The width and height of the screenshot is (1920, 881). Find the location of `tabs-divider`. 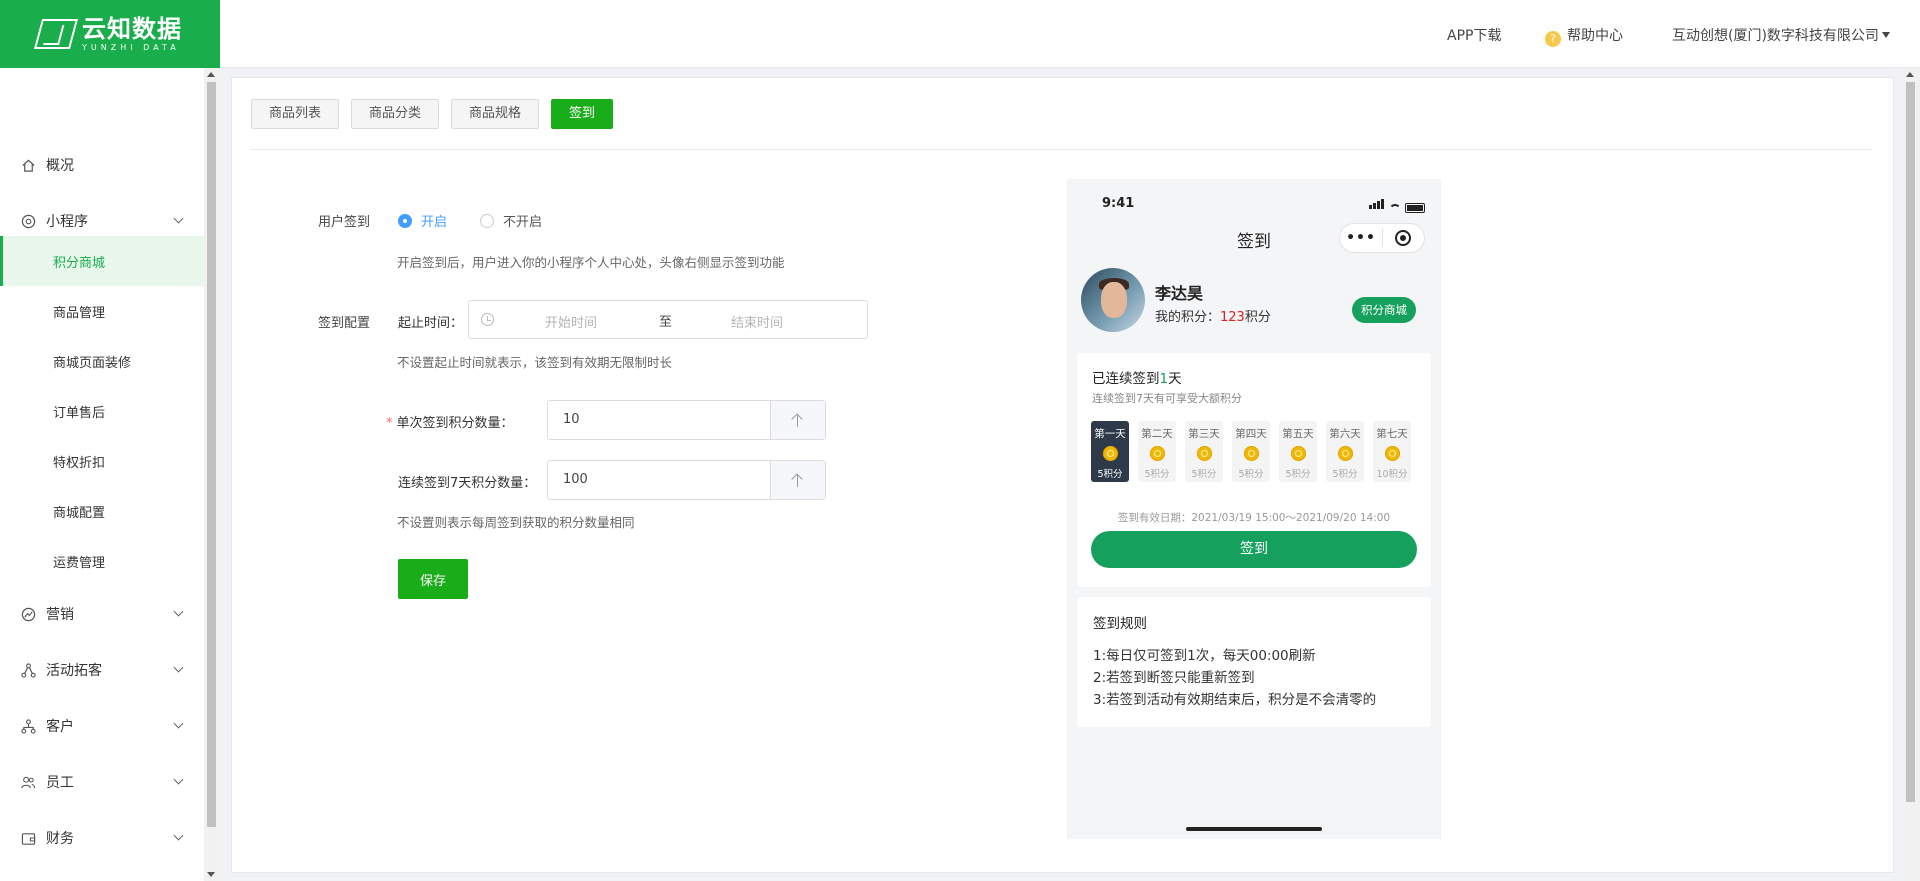

tabs-divider is located at coordinates (1061, 149).